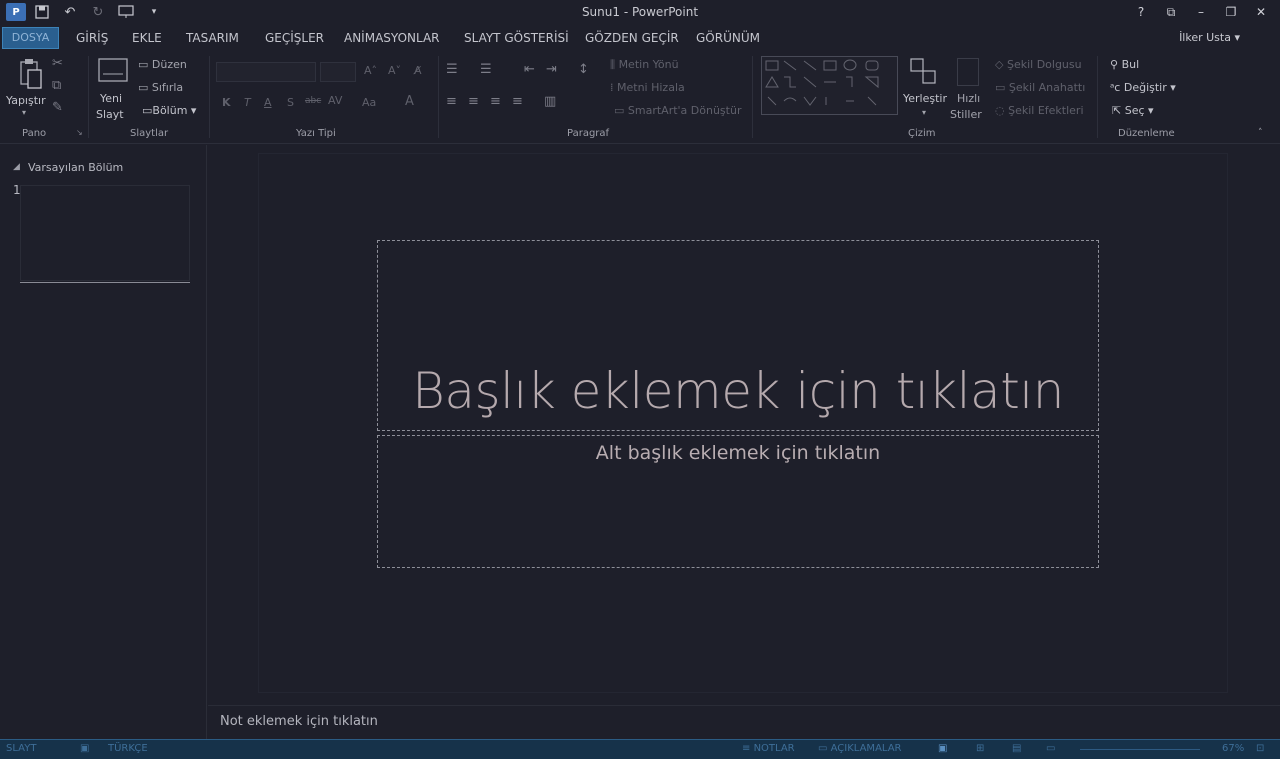 This screenshot has height=759, width=1280. Describe the element at coordinates (452, 69) in the screenshot. I see `bullets-icon: ☰` at that location.